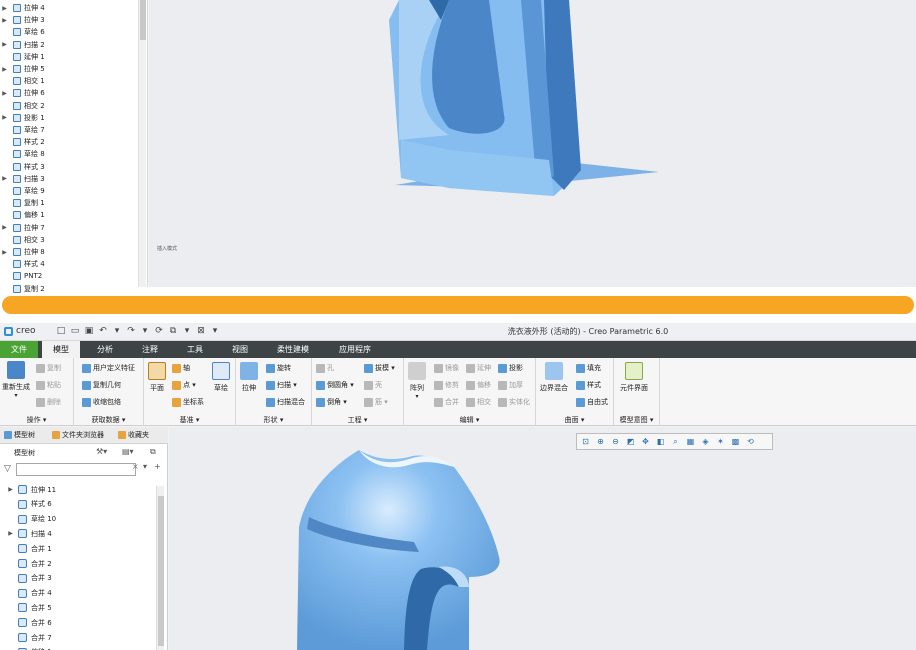 This screenshot has width=916, height=650. What do you see at coordinates (325, 368) in the screenshot?
I see `hole-button: 孔` at bounding box center [325, 368].